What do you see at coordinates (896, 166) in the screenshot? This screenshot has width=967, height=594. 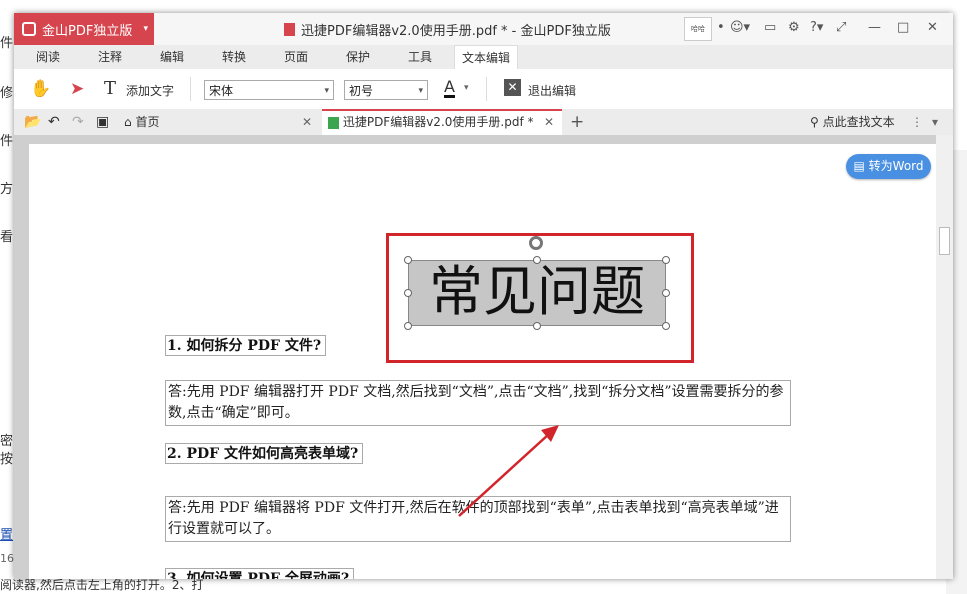 I see `convert-to-word-label: 转为Word` at bounding box center [896, 166].